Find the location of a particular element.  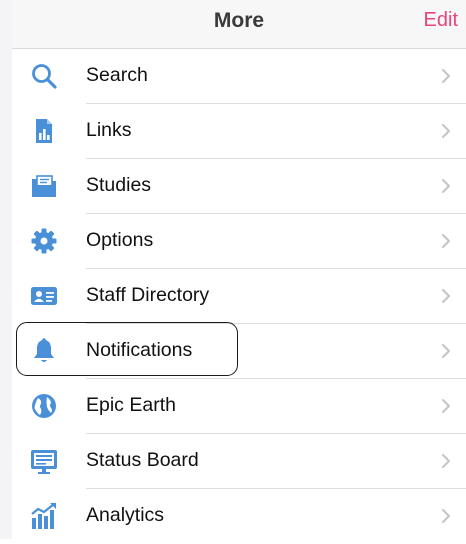

menu-item-search: Search is located at coordinates (239, 76).